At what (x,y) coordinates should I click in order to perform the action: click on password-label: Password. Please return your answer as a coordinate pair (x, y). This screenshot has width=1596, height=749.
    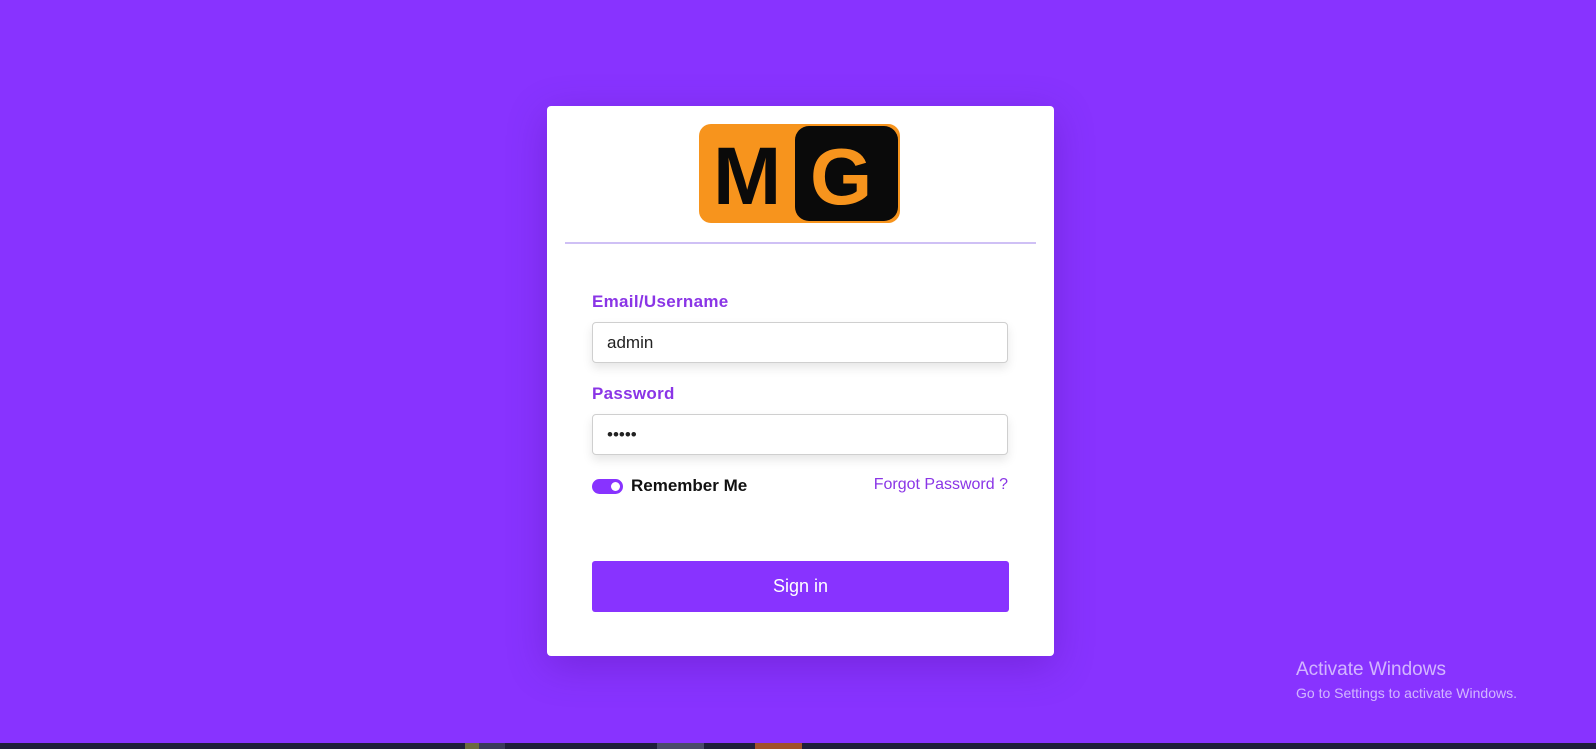
    Looking at the image, I should click on (633, 393).